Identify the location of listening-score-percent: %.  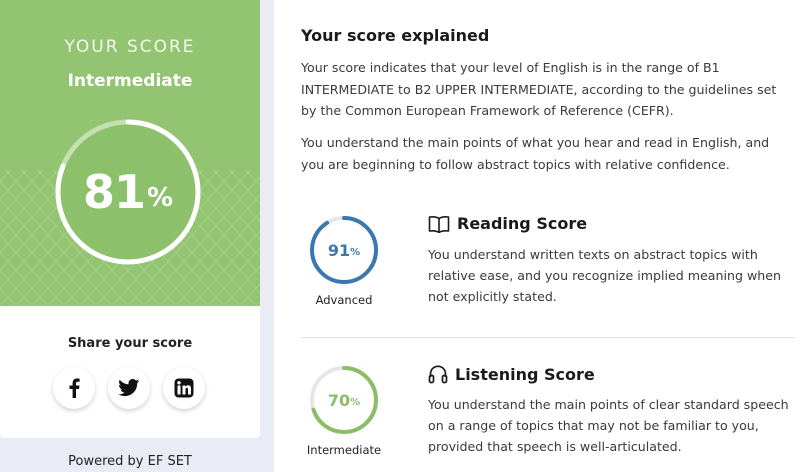
(355, 402).